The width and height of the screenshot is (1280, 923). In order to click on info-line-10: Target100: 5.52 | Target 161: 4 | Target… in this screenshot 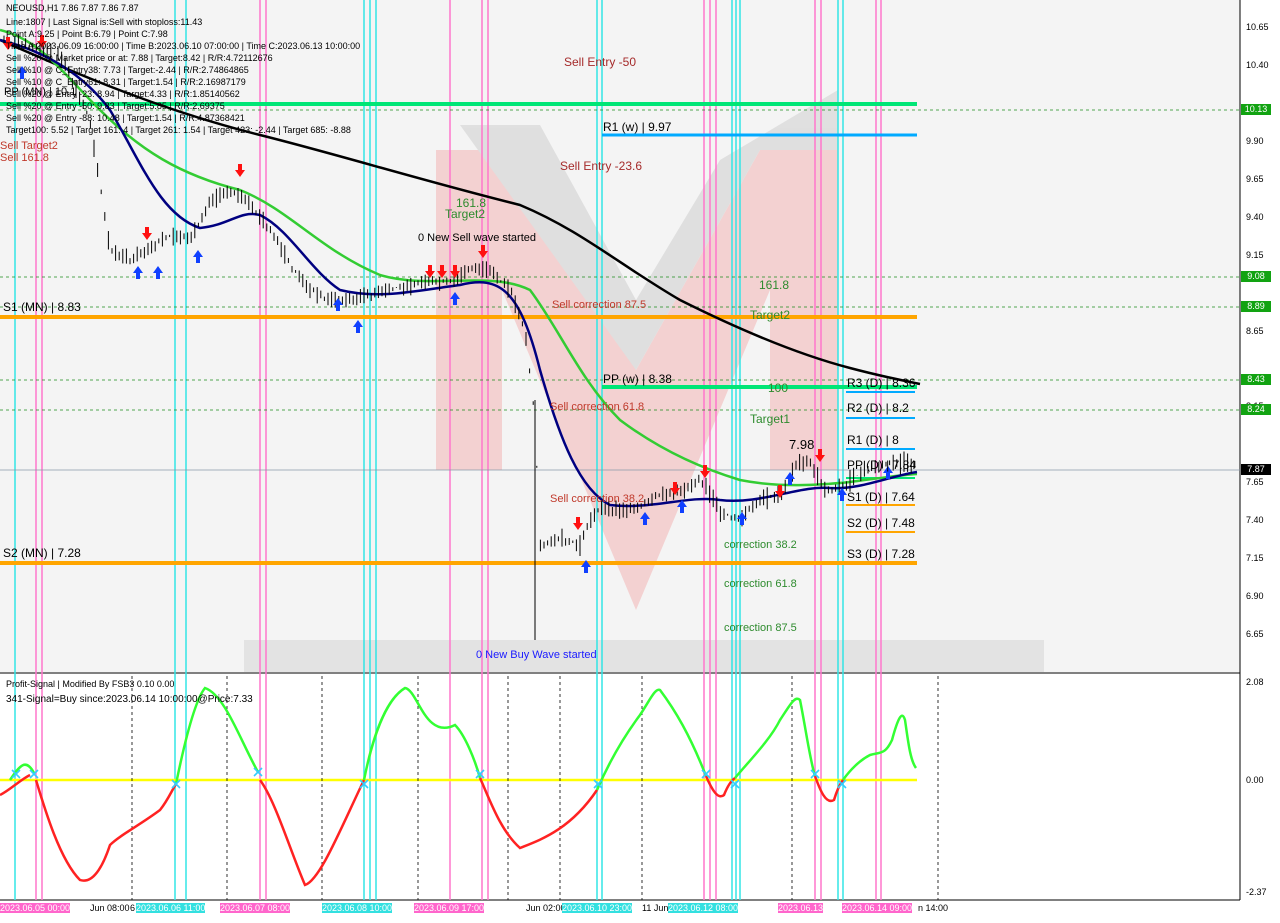, I will do `click(178, 130)`.